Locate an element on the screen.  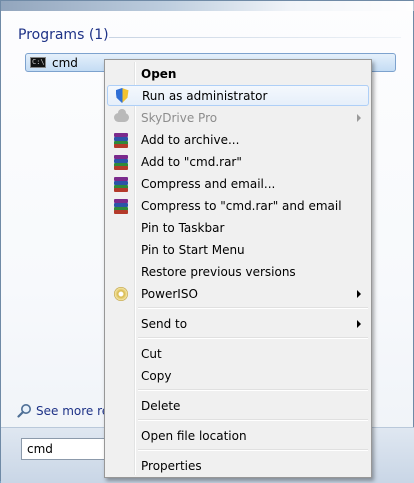
menu-item-open: Open is located at coordinates (238, 73).